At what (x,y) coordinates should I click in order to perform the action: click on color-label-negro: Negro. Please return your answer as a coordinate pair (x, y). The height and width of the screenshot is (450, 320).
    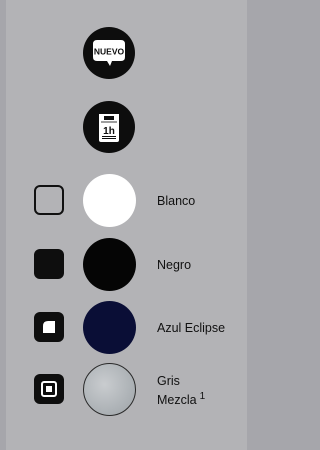
    Looking at the image, I should click on (174, 265).